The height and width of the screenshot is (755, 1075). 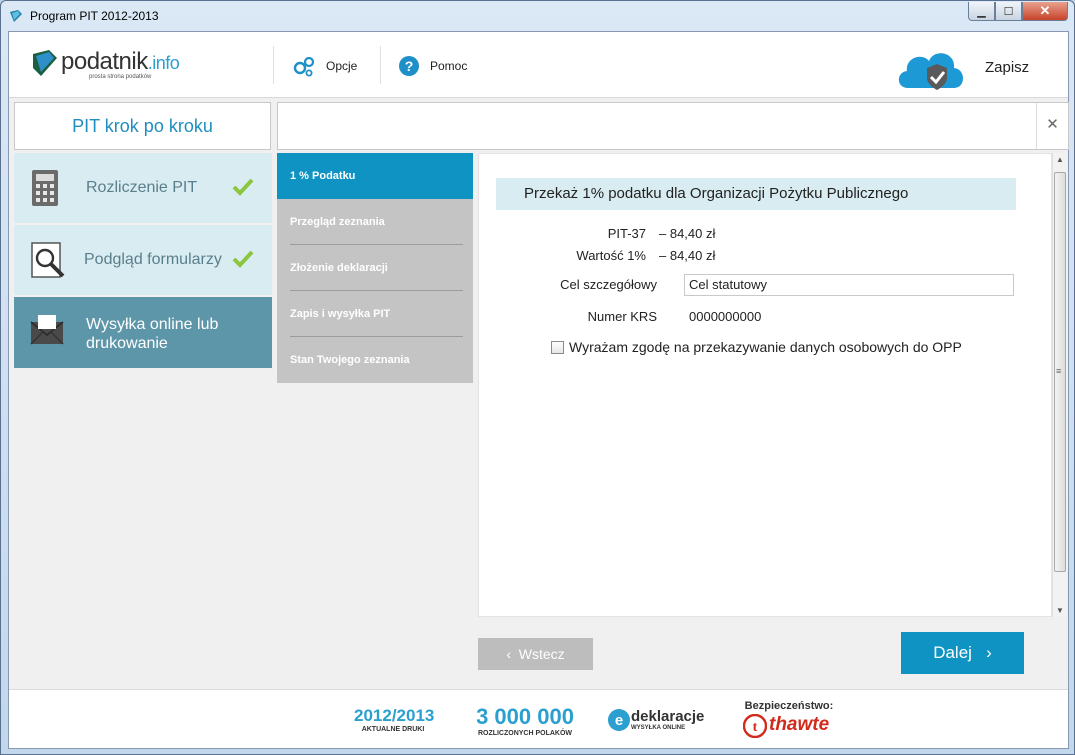 What do you see at coordinates (393, 729) in the screenshot?
I see `badge-small: AKTUALNE DRUKI` at bounding box center [393, 729].